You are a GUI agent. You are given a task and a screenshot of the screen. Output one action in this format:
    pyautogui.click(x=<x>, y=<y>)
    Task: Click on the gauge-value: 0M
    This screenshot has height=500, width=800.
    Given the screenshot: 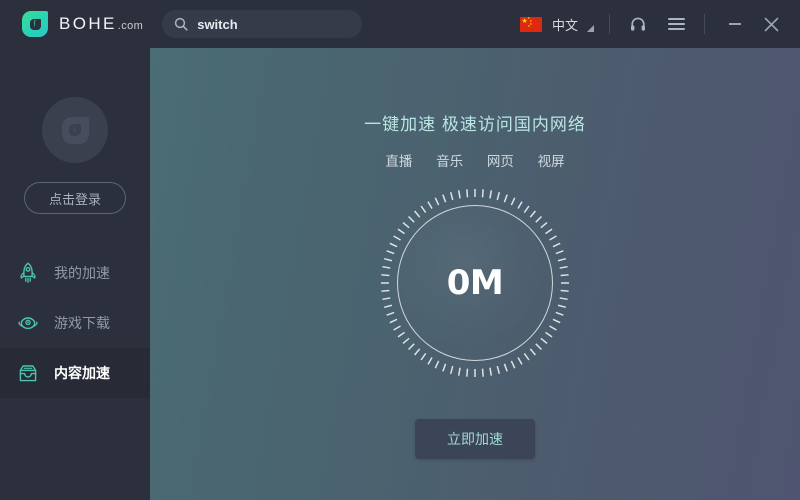 What is the action you would take?
    pyautogui.click(x=475, y=283)
    